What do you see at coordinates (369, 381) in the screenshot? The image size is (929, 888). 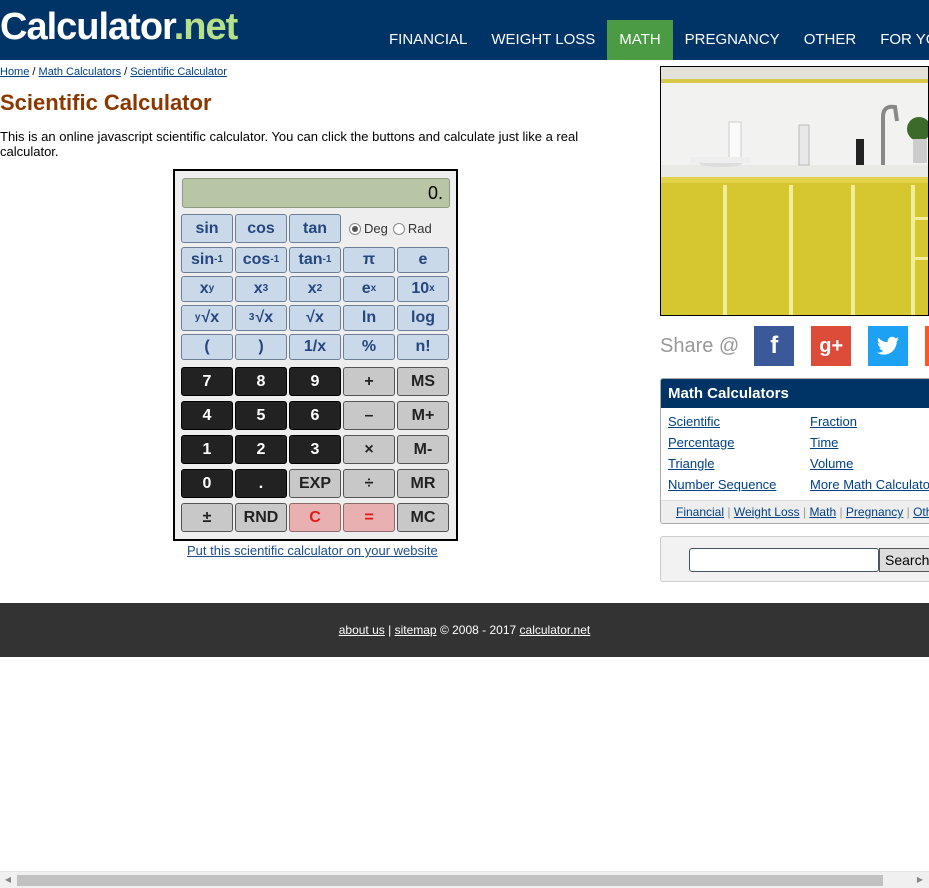 I see `plus-button: +` at bounding box center [369, 381].